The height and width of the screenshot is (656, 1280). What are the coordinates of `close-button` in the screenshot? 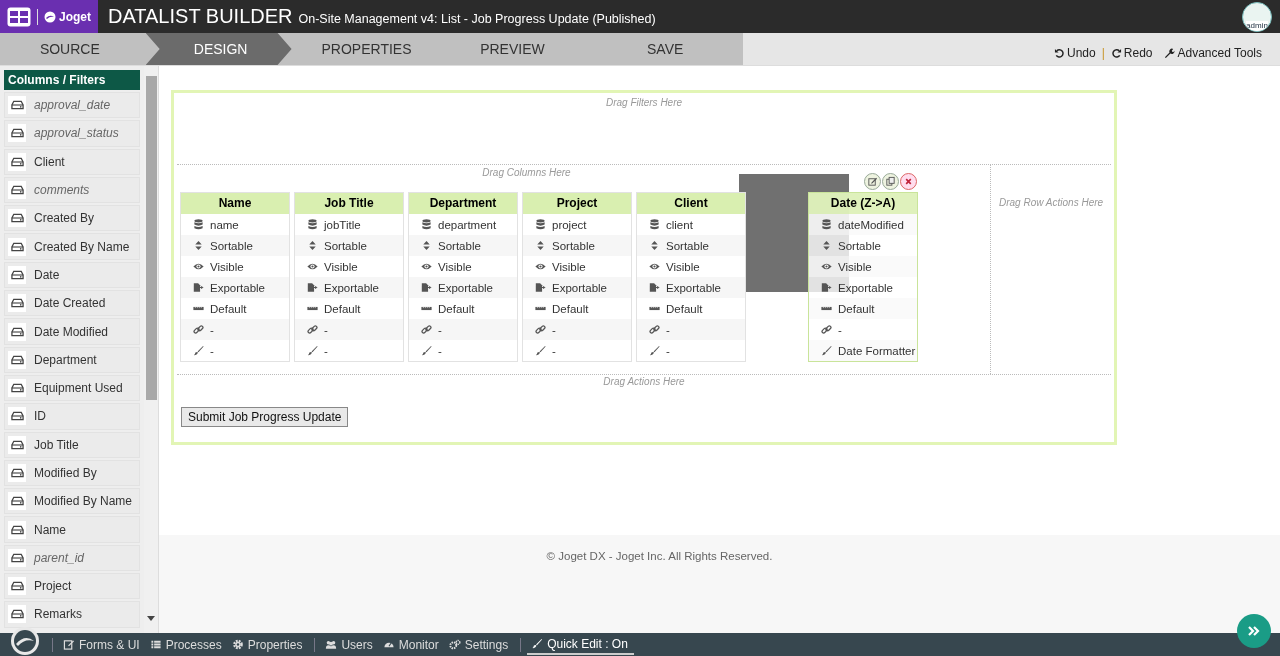 It's located at (908, 181).